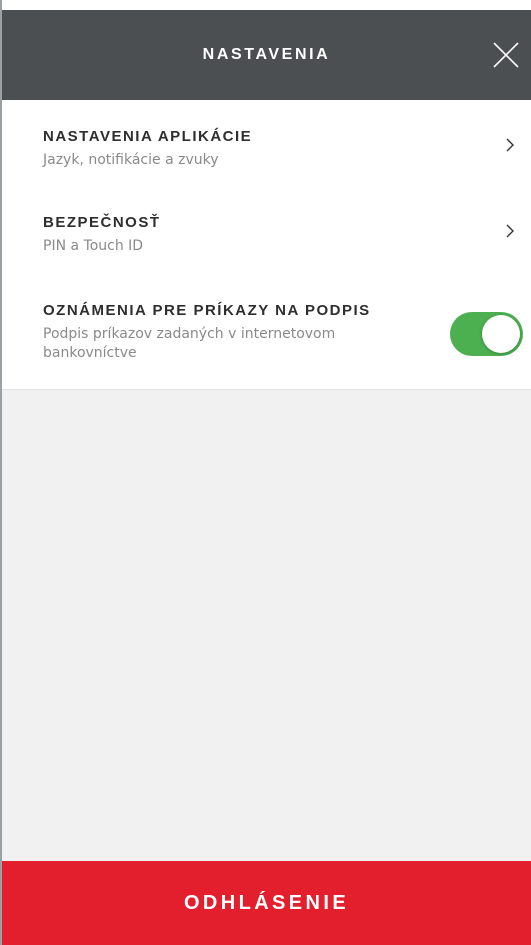 This screenshot has height=945, width=531. I want to click on header-bar: NASTAVENIA, so click(266, 50).